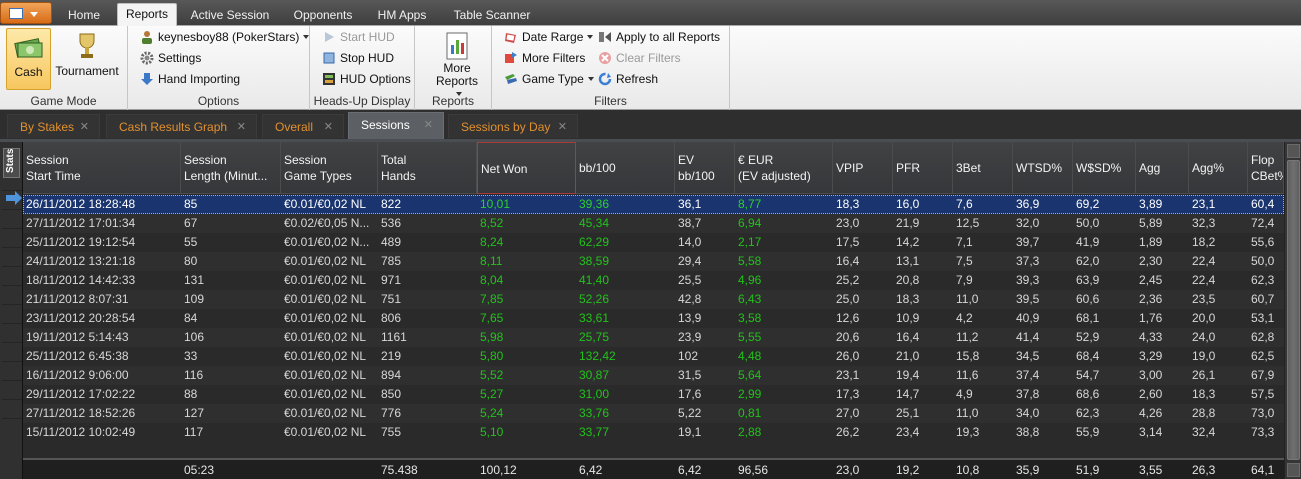 The width and height of the screenshot is (1301, 479). I want to click on tab-table-scanner: Table Scanner, so click(492, 15).